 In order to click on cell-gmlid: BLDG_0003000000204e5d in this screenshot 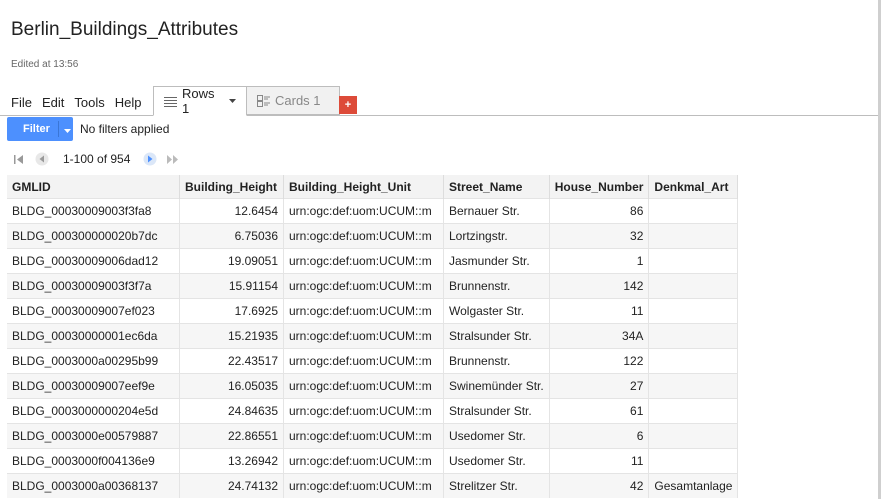, I will do `click(93, 411)`.